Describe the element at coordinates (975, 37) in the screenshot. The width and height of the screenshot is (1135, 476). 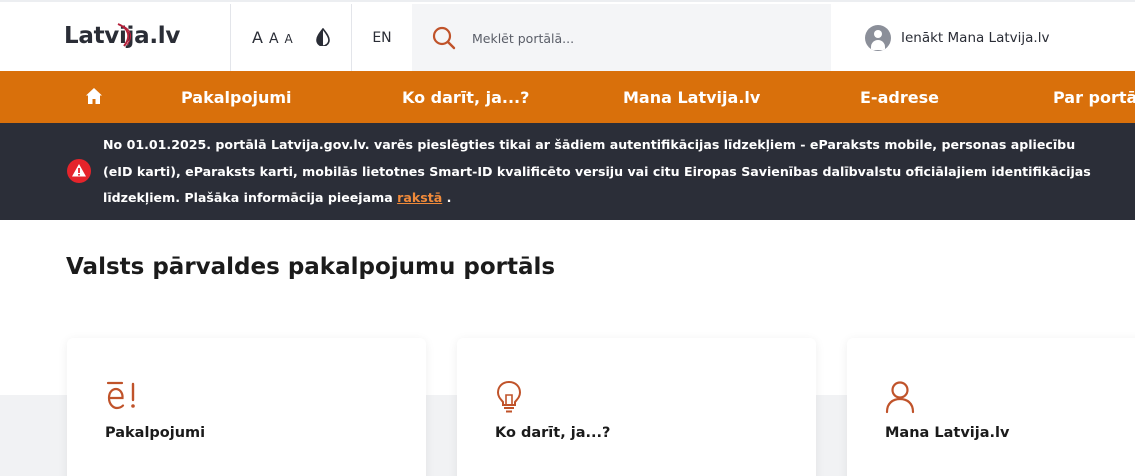
I see `login-label: Ienākt Mana Latvija.lv` at that location.